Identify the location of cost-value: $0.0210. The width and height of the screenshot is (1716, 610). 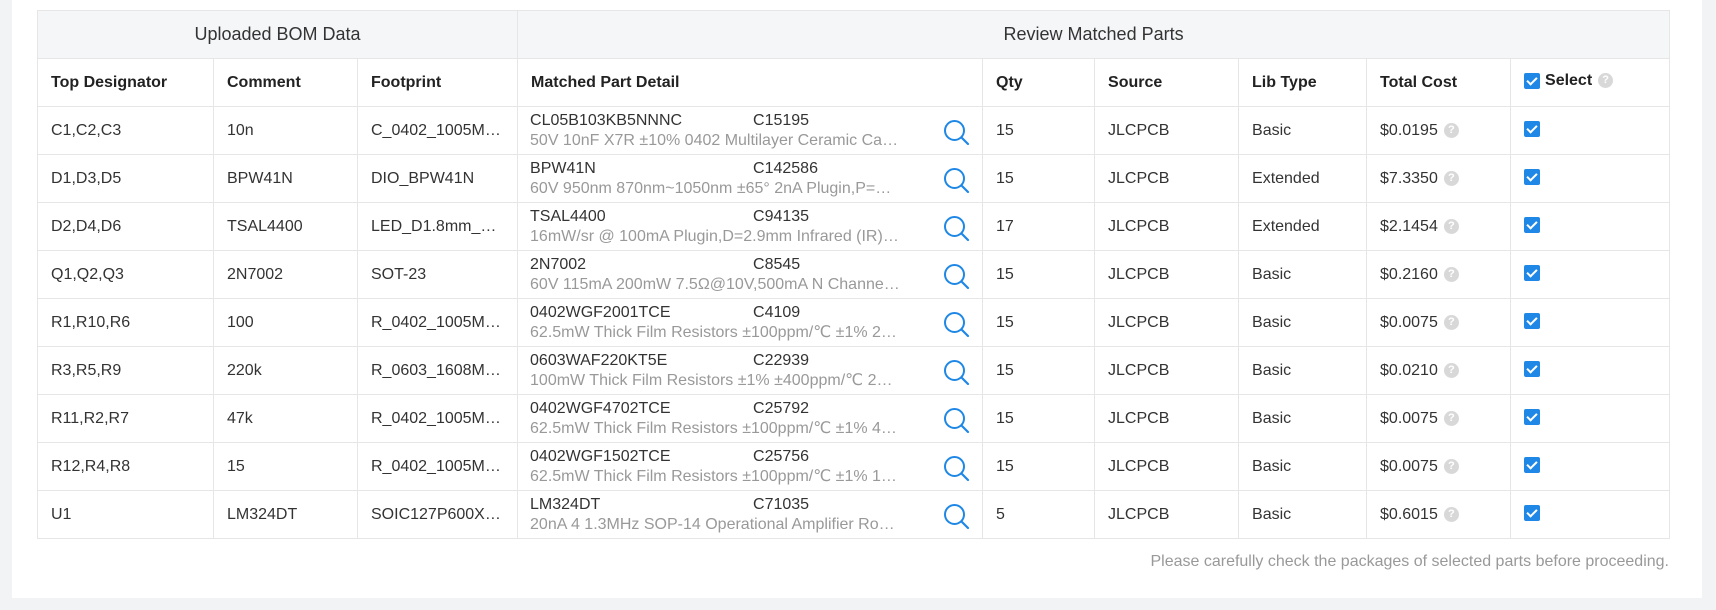
(1409, 370).